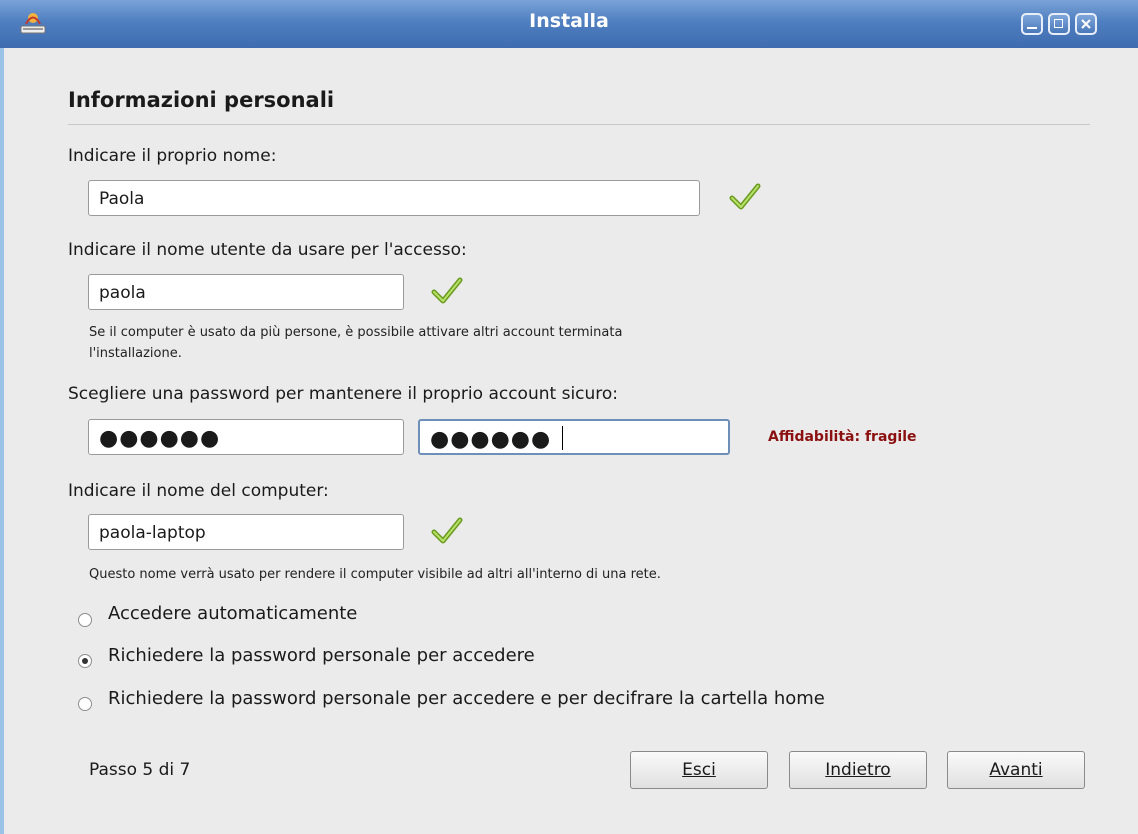 This screenshot has width=1138, height=834. I want to click on window-titlebar: Installa, so click(569, 24).